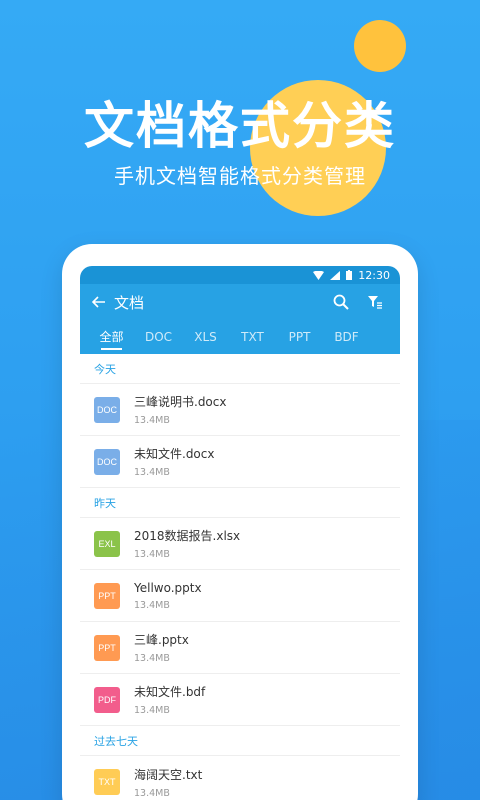 The height and width of the screenshot is (800, 480). Describe the element at coordinates (180, 402) in the screenshot. I see `file-name: 三峰说明书.docx` at that location.